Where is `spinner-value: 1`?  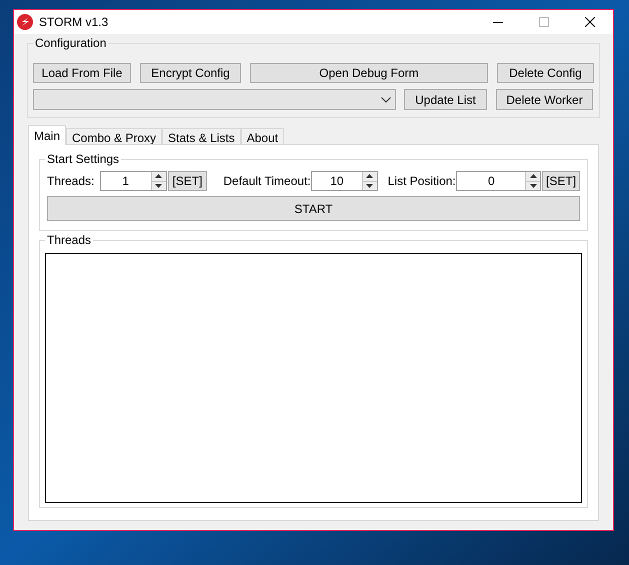 spinner-value: 1 is located at coordinates (125, 181).